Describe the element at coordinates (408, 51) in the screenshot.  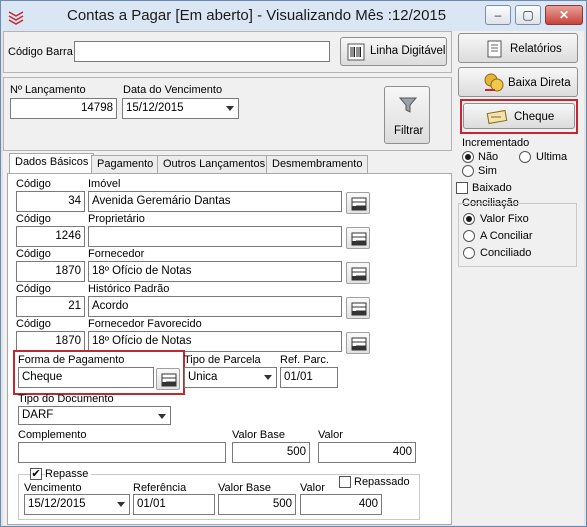
I see `digitable-line-label: Linha Digitável` at that location.